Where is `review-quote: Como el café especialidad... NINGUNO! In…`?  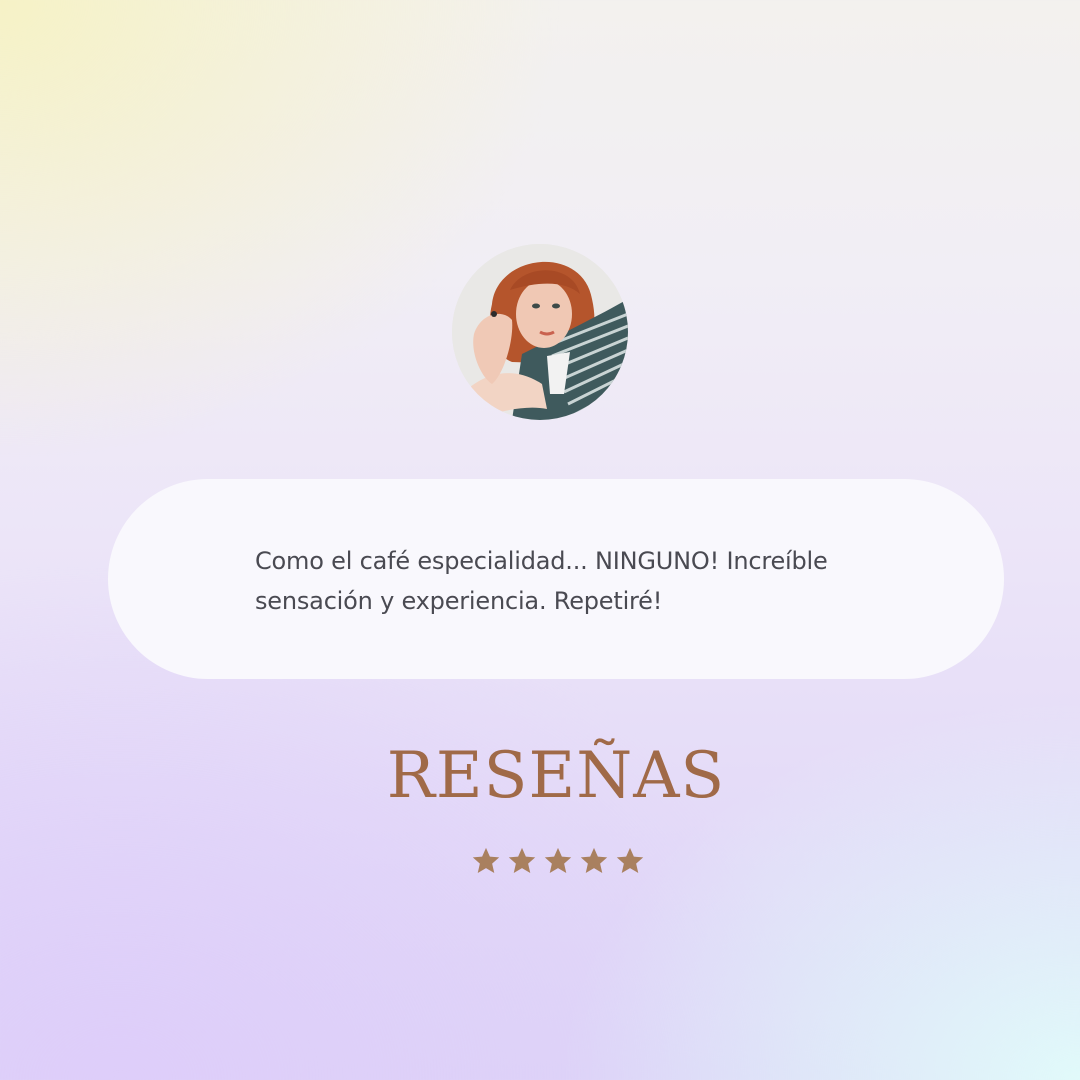 review-quote: Como el café especialidad... NINGUNO! In… is located at coordinates (541, 581).